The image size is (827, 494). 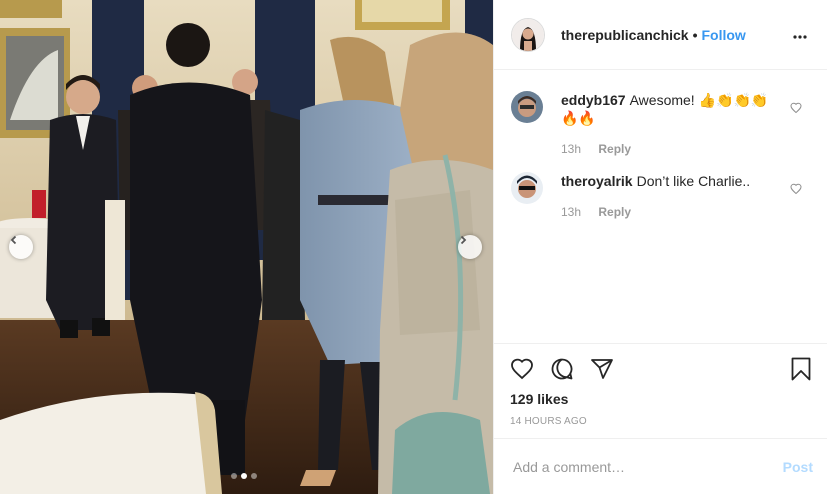 What do you see at coordinates (798, 467) in the screenshot?
I see `post-button: Post` at bounding box center [798, 467].